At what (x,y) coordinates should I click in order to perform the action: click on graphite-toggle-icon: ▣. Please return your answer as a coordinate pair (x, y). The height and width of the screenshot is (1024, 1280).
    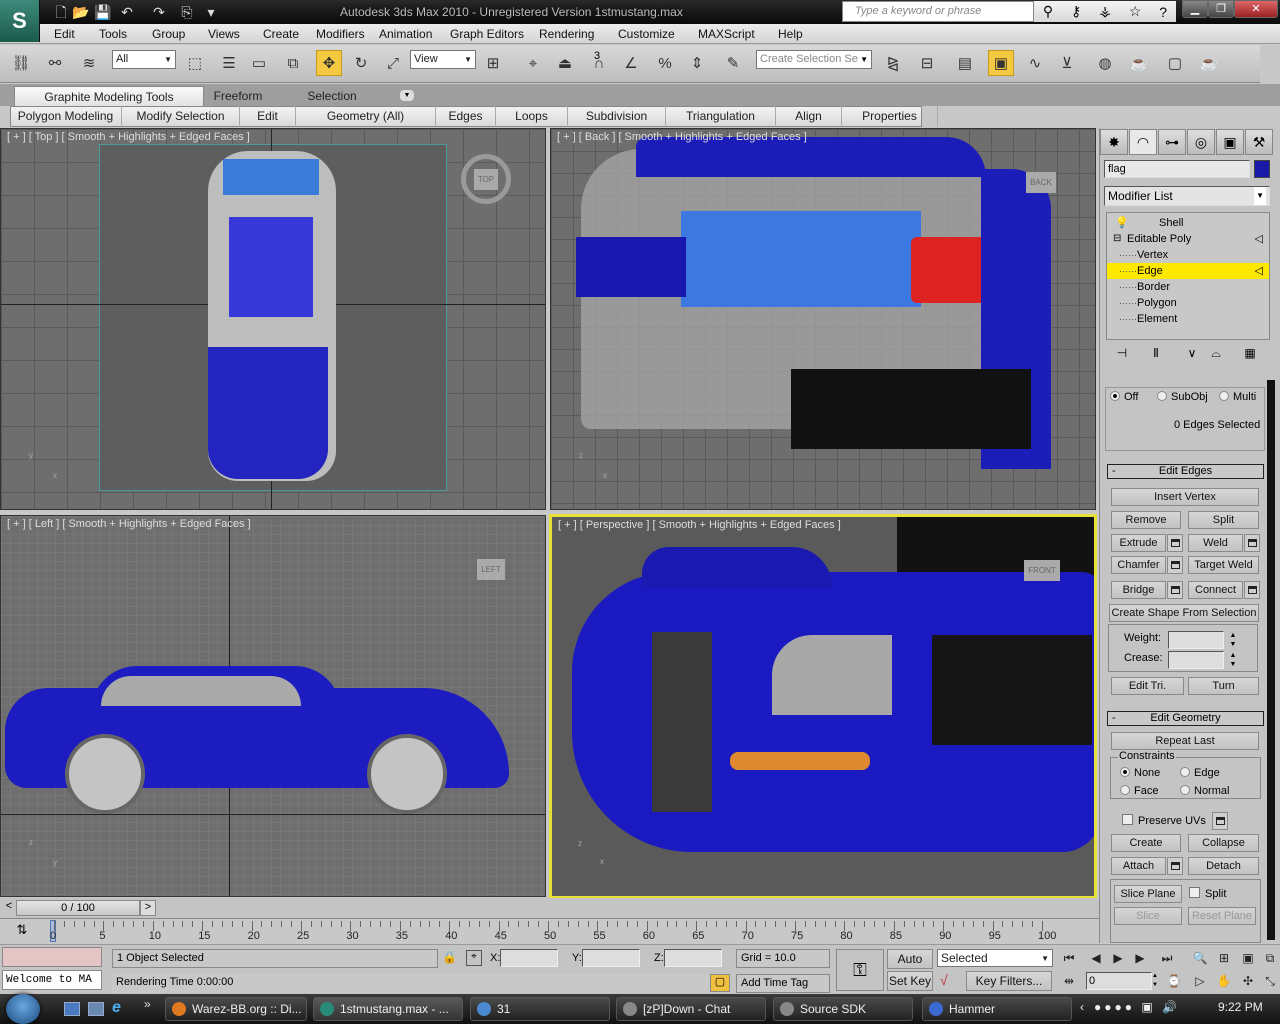
    Looking at the image, I should click on (1001, 63).